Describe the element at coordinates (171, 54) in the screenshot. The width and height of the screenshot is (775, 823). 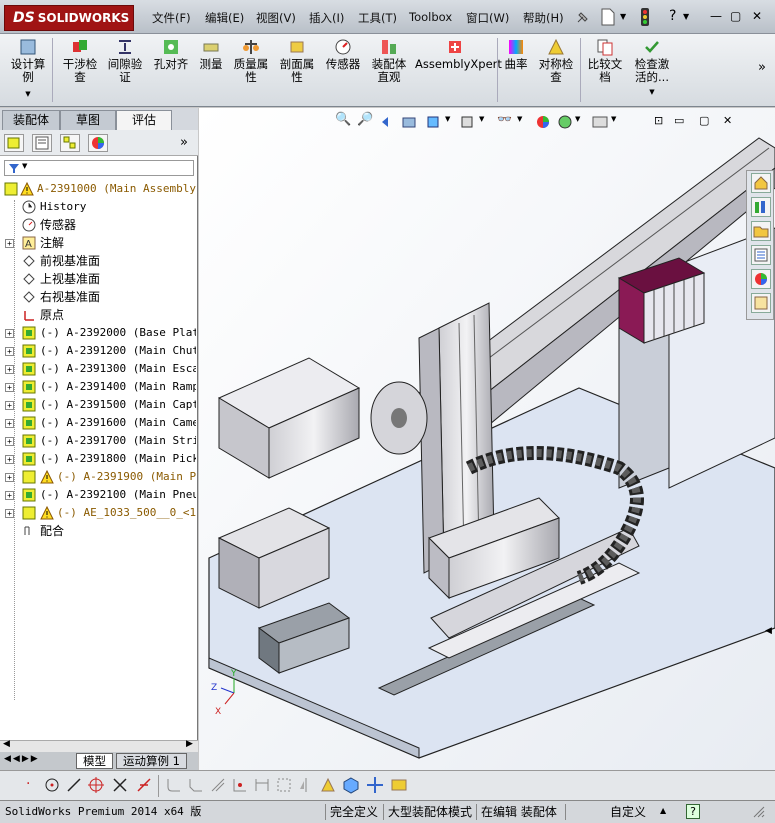
I see `hole-alignment-button: 孔对齐` at that location.